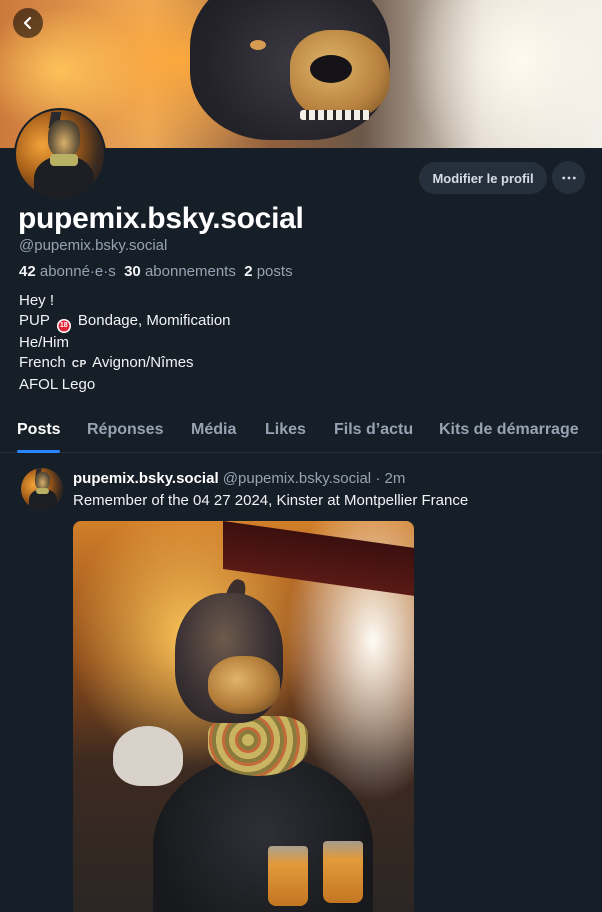 The image size is (602, 912). What do you see at coordinates (148, 756) in the screenshot?
I see `photo-hat-shape` at bounding box center [148, 756].